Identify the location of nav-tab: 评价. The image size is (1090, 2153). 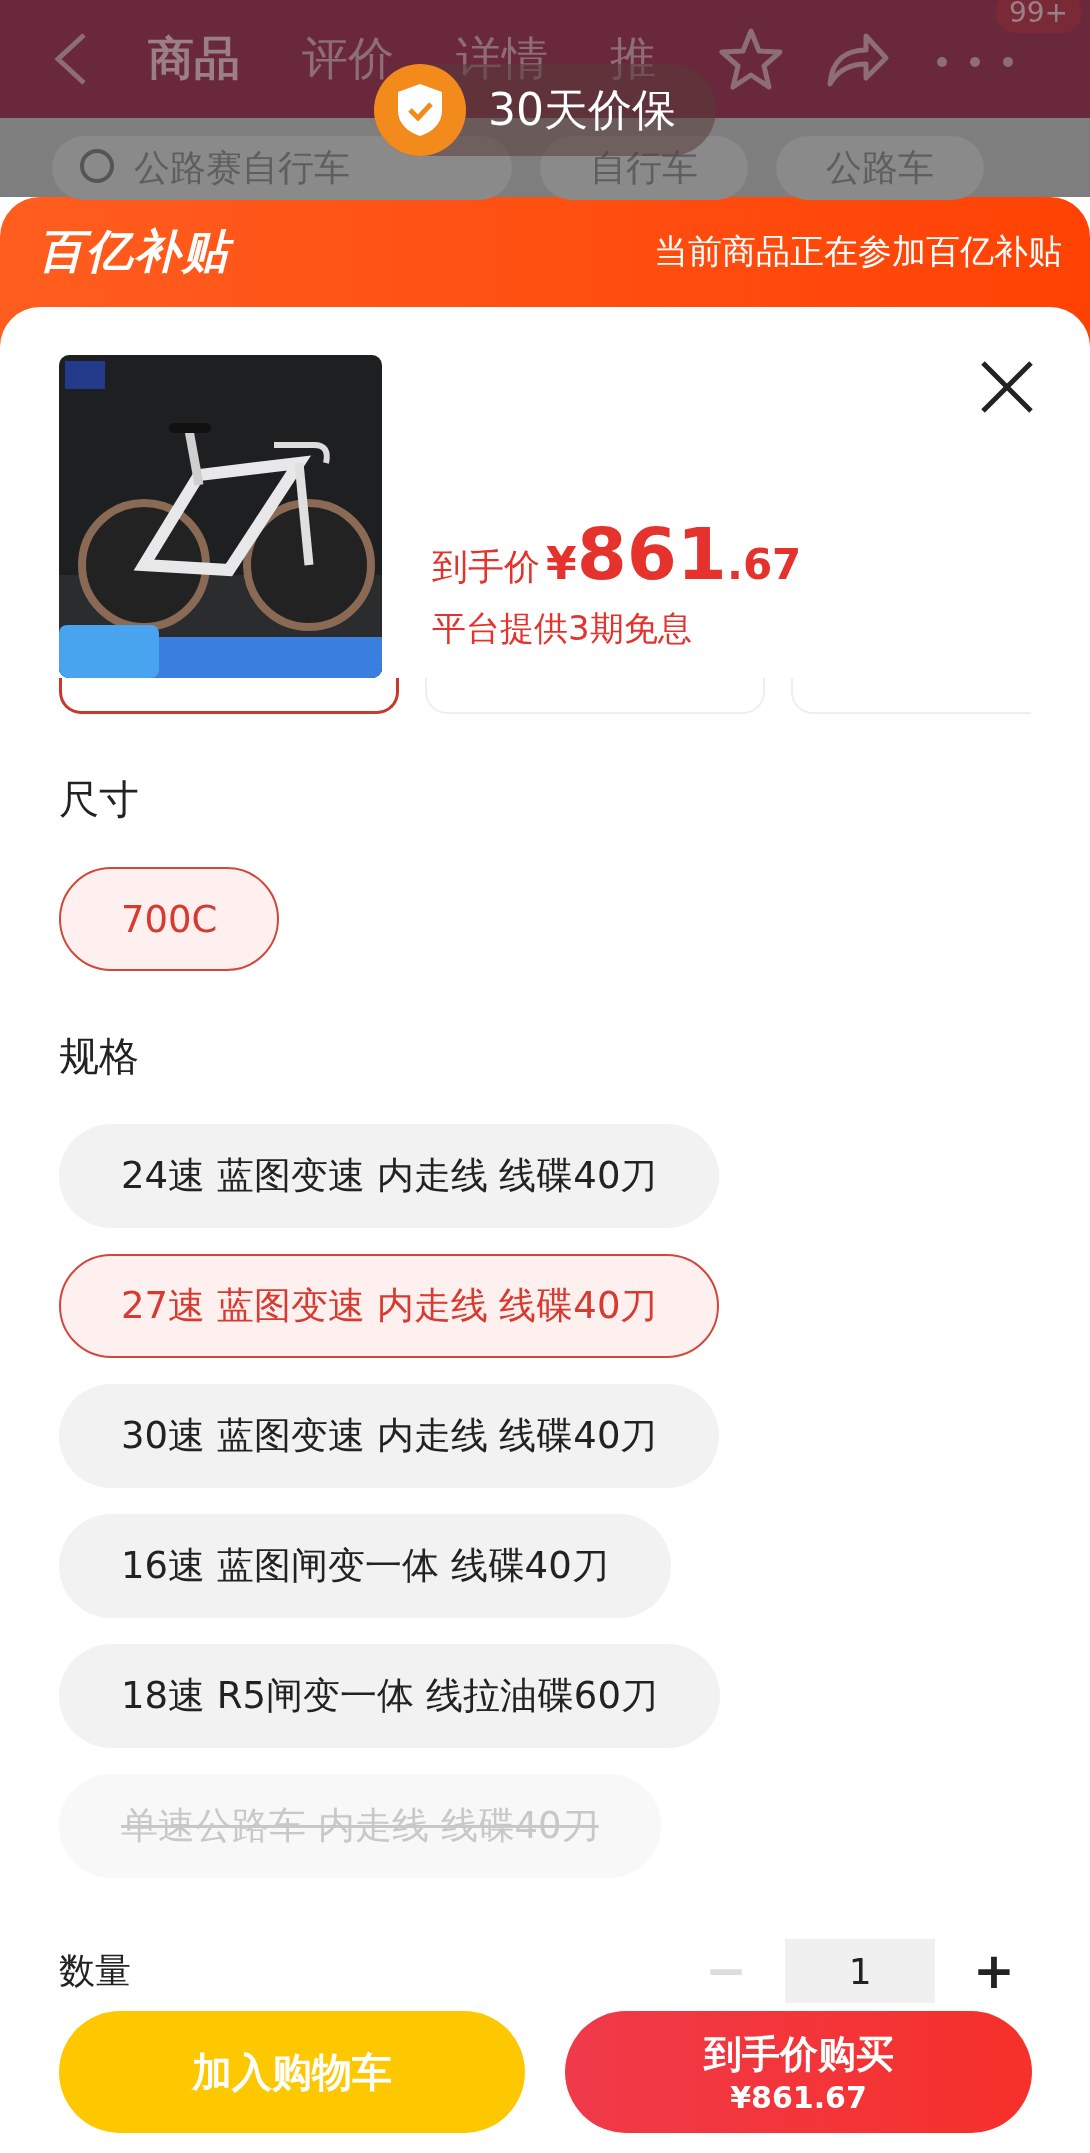
(348, 59).